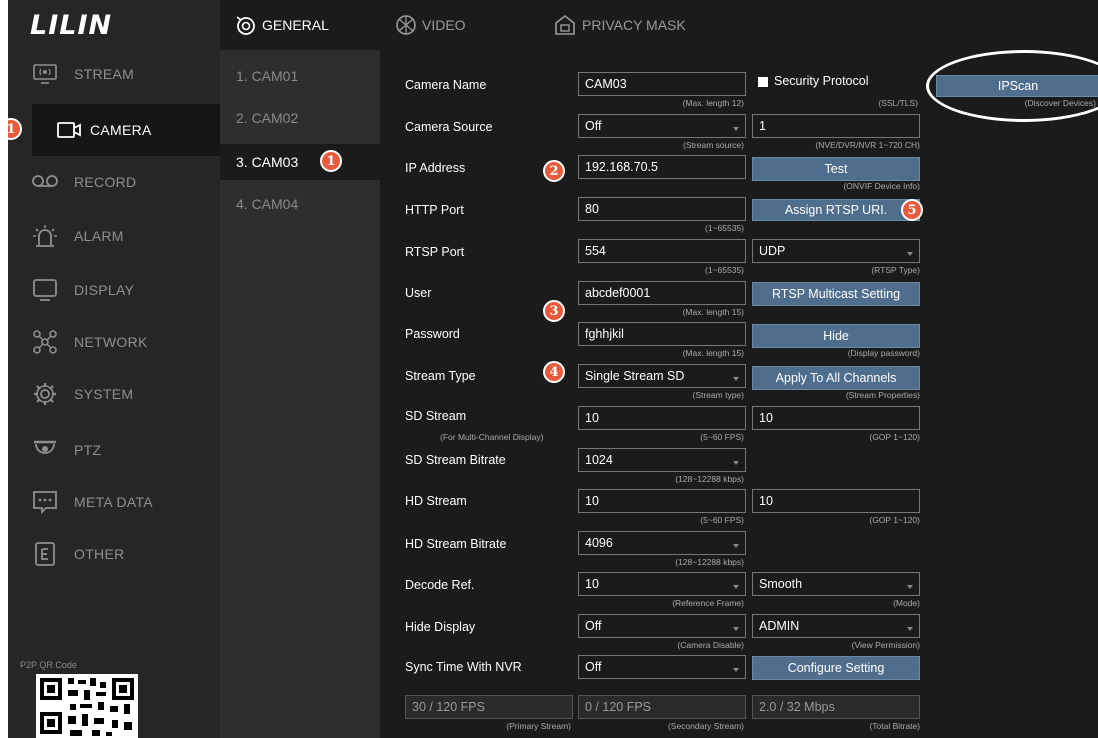 This screenshot has width=1098, height=738. What do you see at coordinates (436, 501) in the screenshot?
I see `hd-stream-label: HD Stream` at bounding box center [436, 501].